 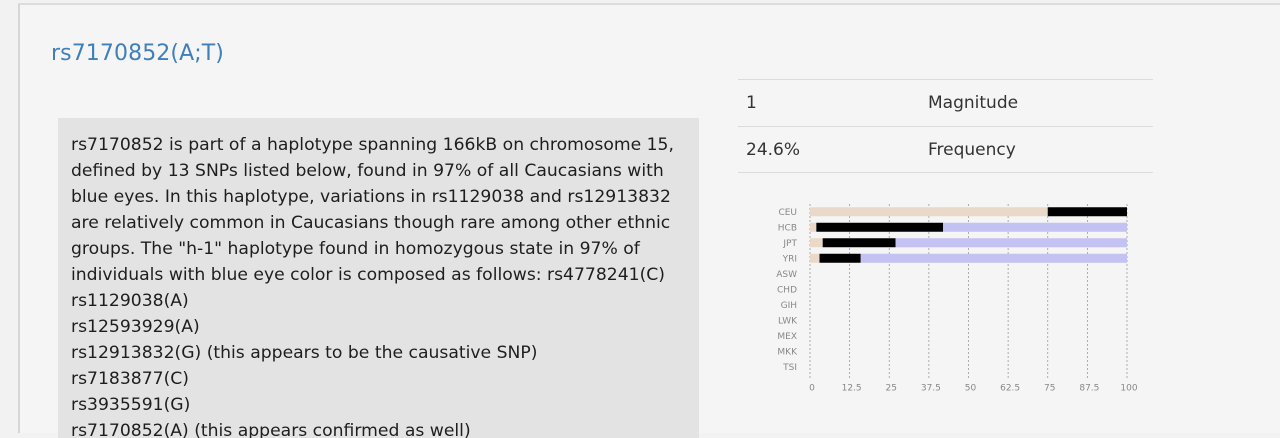 What do you see at coordinates (789, 259) in the screenshot?
I see `category-label: YRI` at bounding box center [789, 259].